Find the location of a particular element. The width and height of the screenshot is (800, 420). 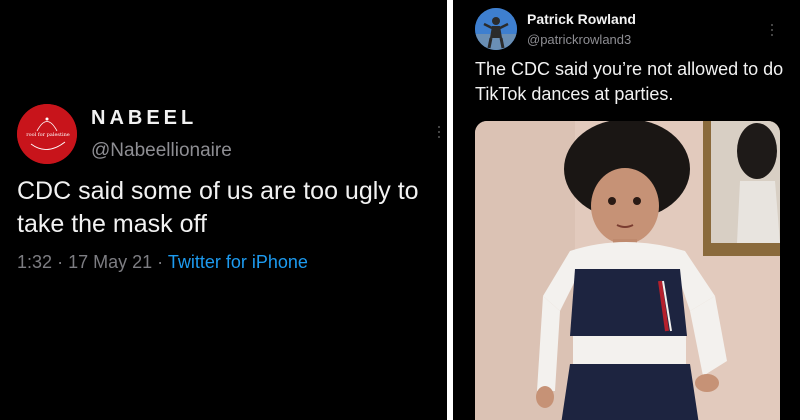

tweet-time: 1:32 is located at coordinates (35, 262).